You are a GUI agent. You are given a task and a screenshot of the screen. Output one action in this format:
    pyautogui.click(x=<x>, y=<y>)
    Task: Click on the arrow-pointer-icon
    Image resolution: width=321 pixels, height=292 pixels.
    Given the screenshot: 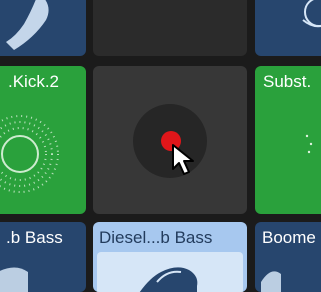 What is the action you would take?
    pyautogui.click(x=183, y=159)
    